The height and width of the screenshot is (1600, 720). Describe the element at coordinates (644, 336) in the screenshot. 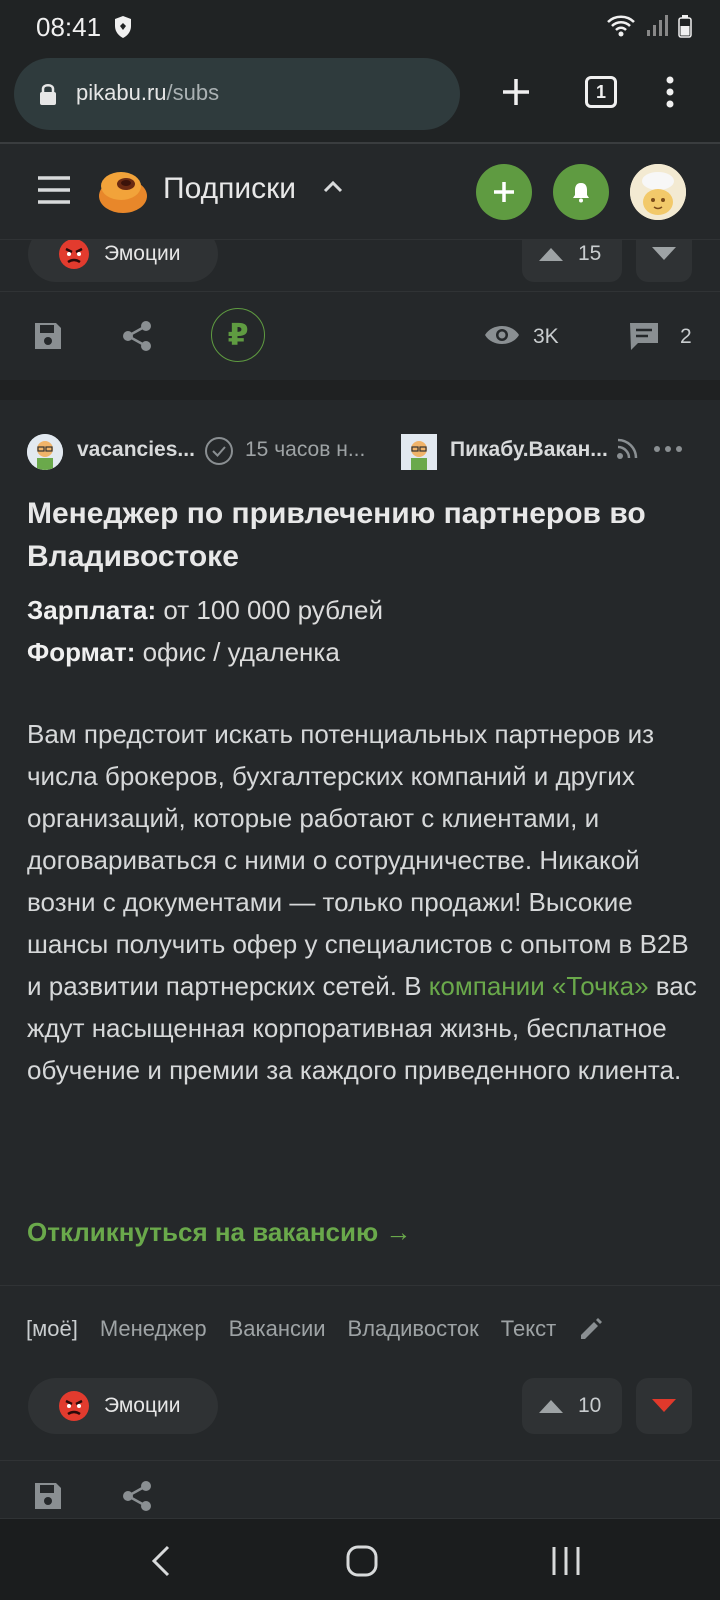

I see `comments-icon` at that location.